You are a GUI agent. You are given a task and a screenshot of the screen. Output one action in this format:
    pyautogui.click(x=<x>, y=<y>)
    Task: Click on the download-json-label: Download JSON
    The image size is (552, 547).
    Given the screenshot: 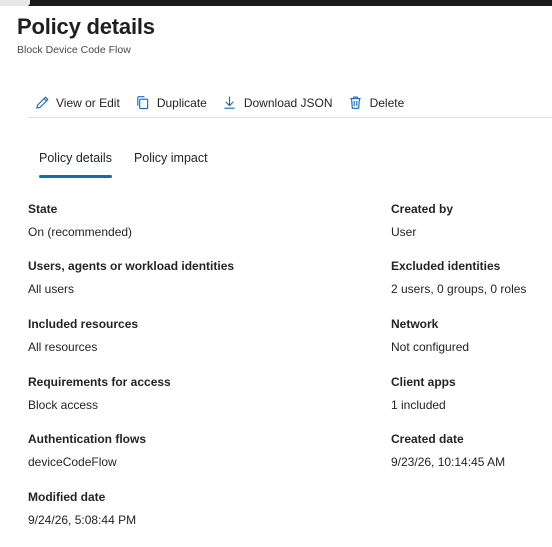 What is the action you would take?
    pyautogui.click(x=288, y=102)
    